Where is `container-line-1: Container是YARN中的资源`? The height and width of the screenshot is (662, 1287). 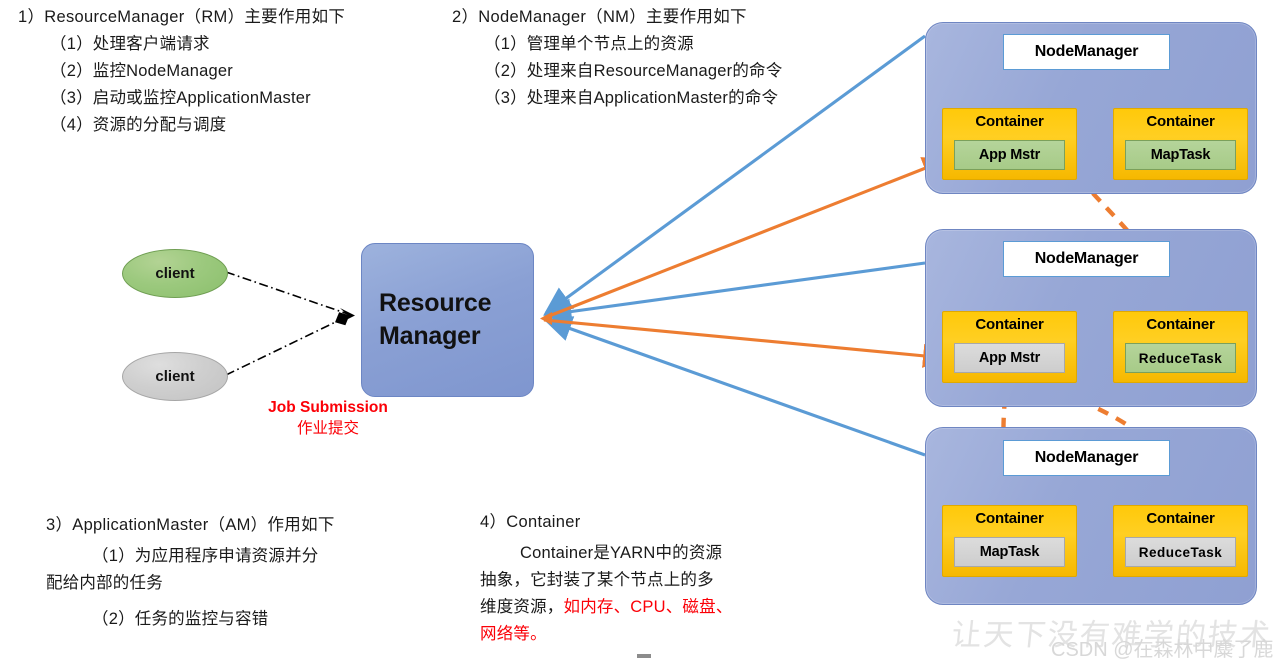
container-line-1: Container是YARN中的资源 is located at coordinates (621, 553).